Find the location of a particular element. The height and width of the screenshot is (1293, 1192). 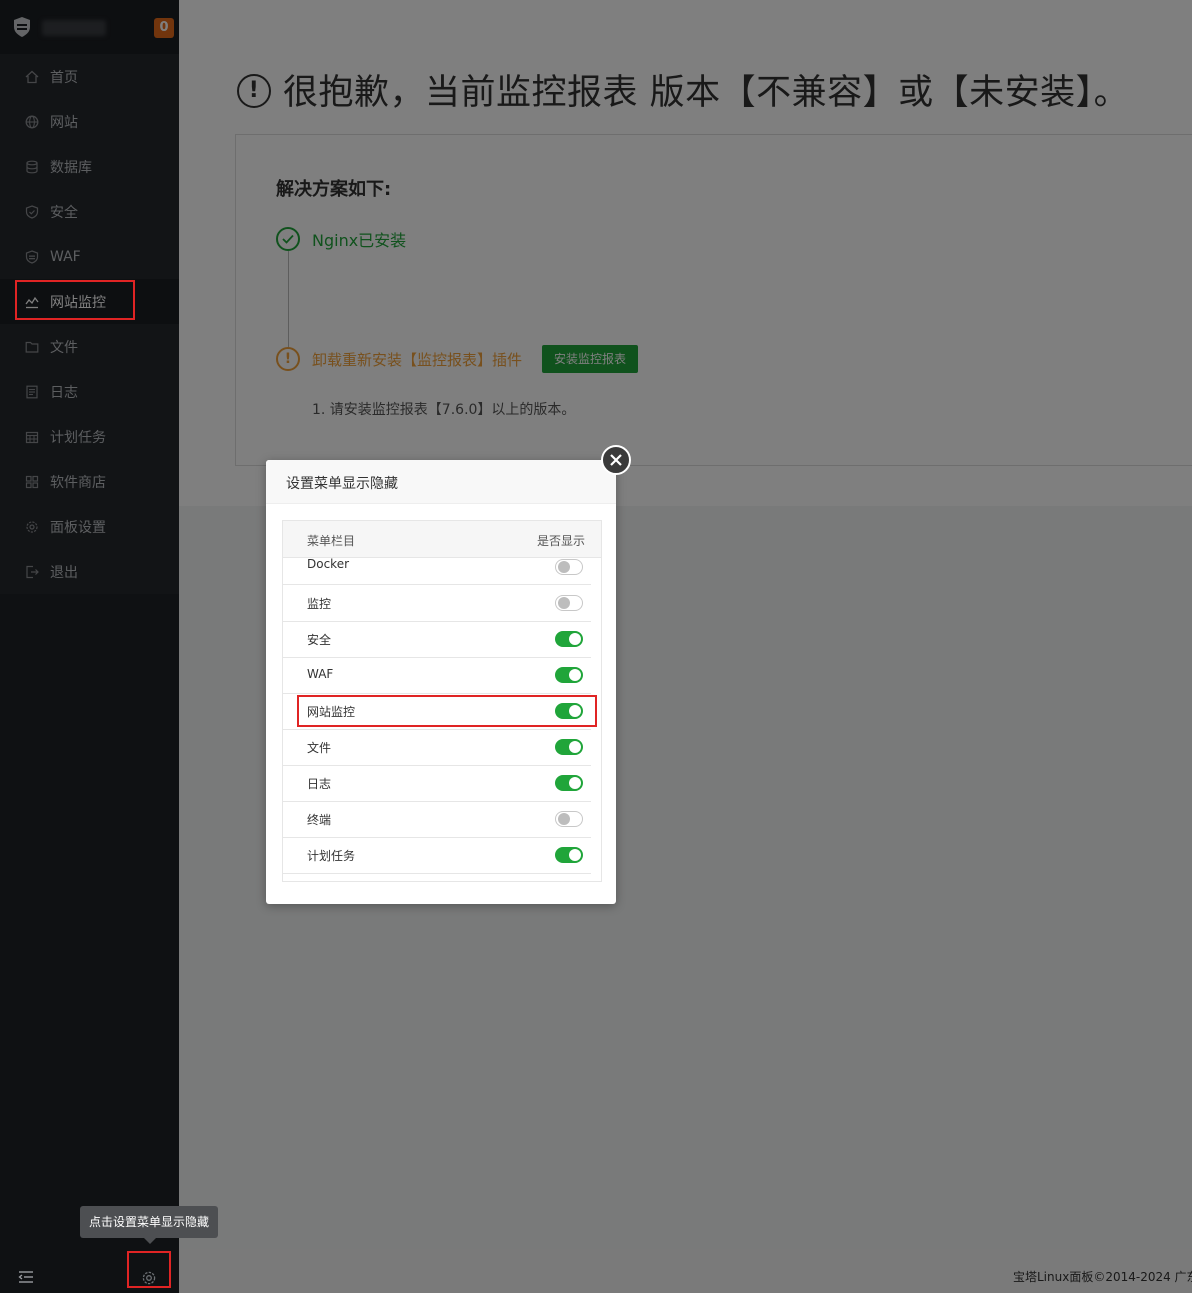

row-label: 日志 is located at coordinates (319, 784).